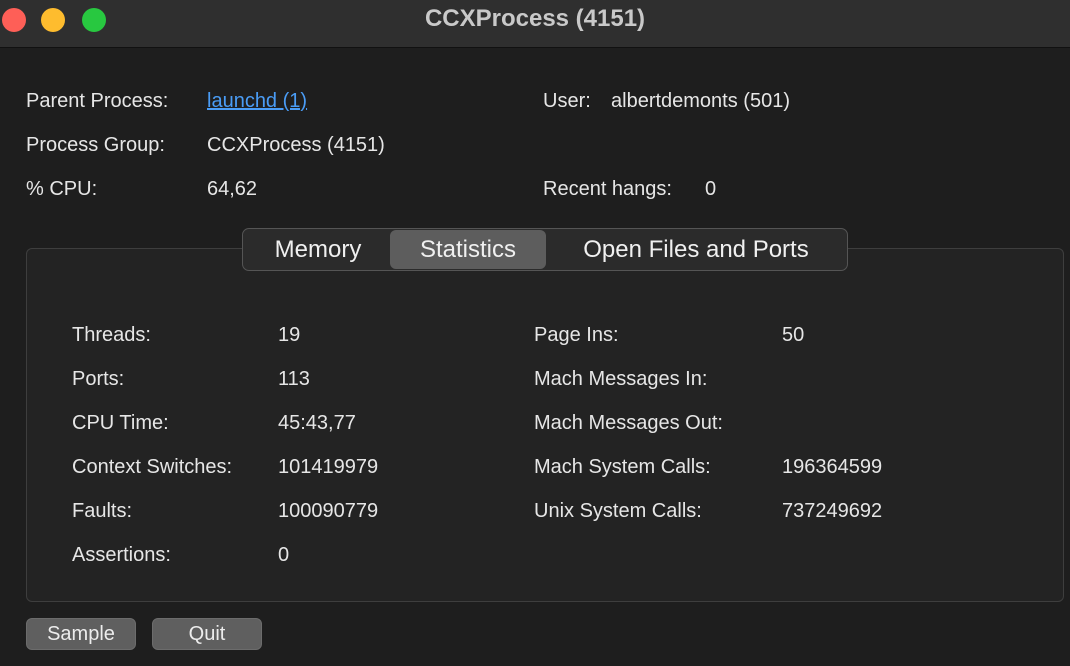 This screenshot has height=666, width=1070. I want to click on tab-memory: Memory, so click(318, 249).